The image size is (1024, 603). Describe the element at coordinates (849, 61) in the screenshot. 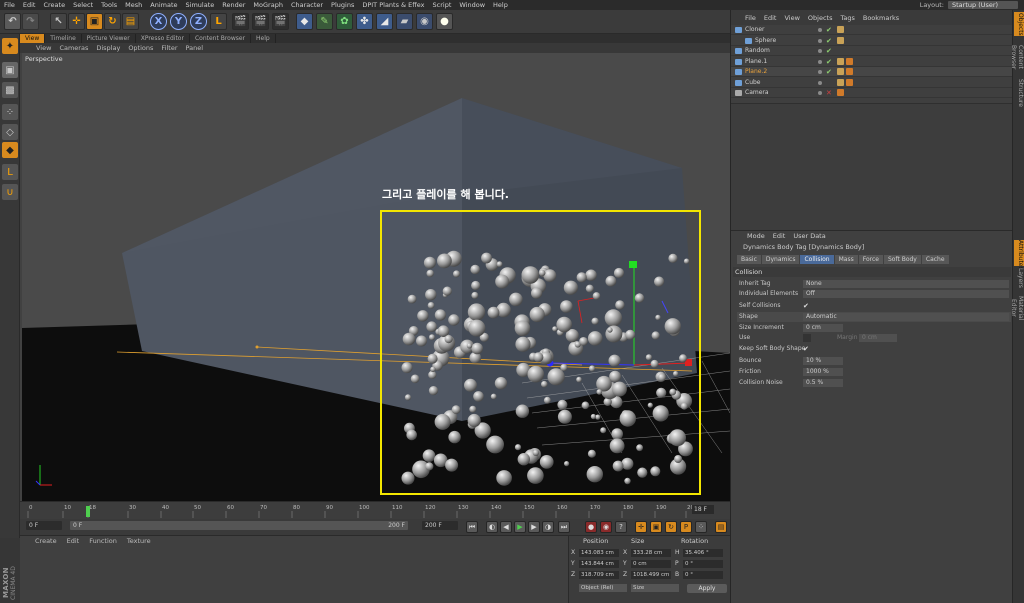

I see `dynamics-tag-icon` at that location.